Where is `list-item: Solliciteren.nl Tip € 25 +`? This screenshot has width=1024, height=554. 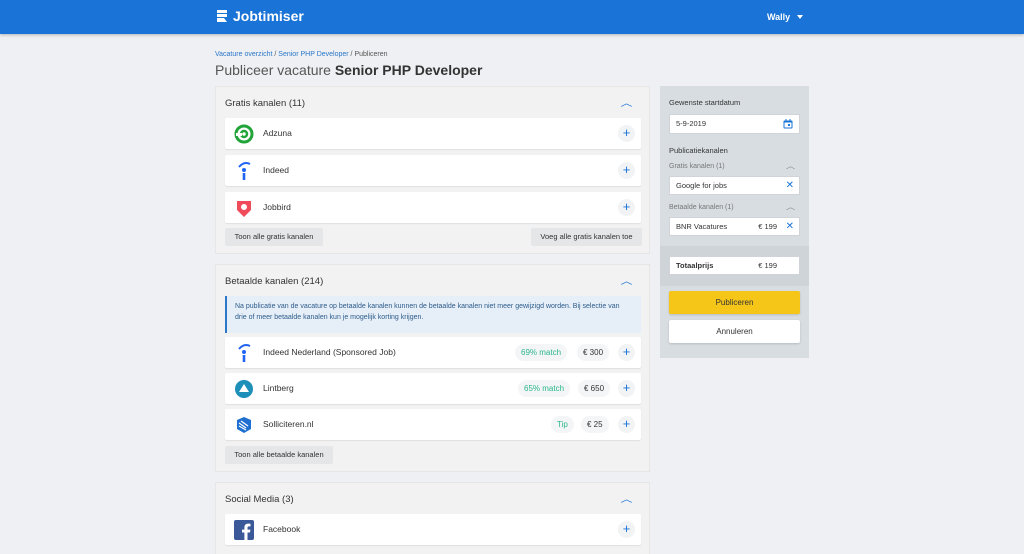 list-item: Solliciteren.nl Tip € 25 + is located at coordinates (433, 424).